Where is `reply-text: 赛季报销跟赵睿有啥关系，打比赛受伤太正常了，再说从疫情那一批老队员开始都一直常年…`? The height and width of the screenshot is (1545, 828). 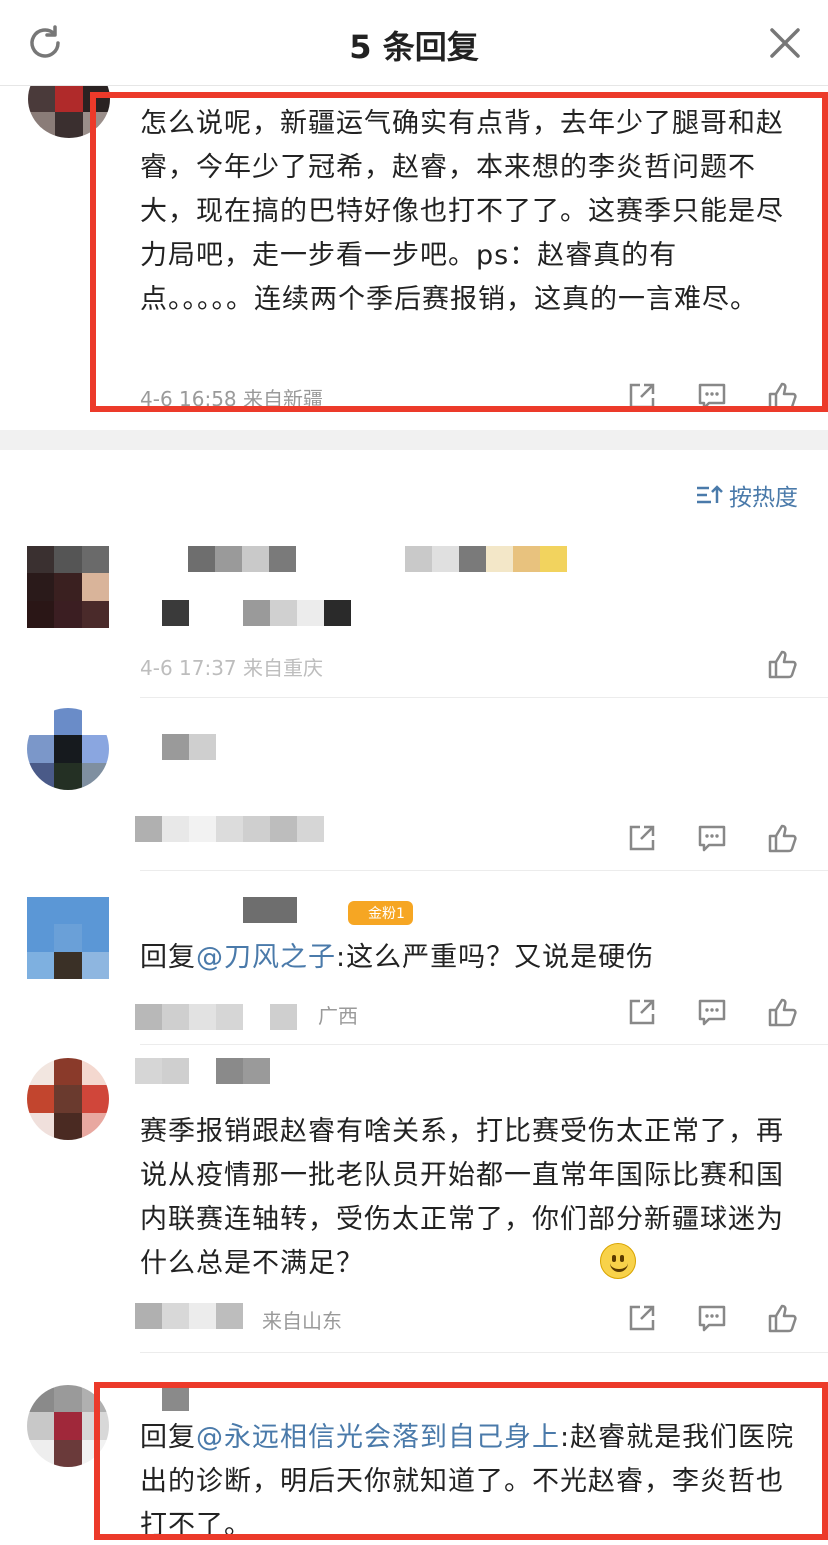
reply-text: 赛季报销跟赵睿有啥关系，打比赛受伤太正常了，再说从疫情那一批老队员开始都一直常年… is located at coordinates (462, 1197).